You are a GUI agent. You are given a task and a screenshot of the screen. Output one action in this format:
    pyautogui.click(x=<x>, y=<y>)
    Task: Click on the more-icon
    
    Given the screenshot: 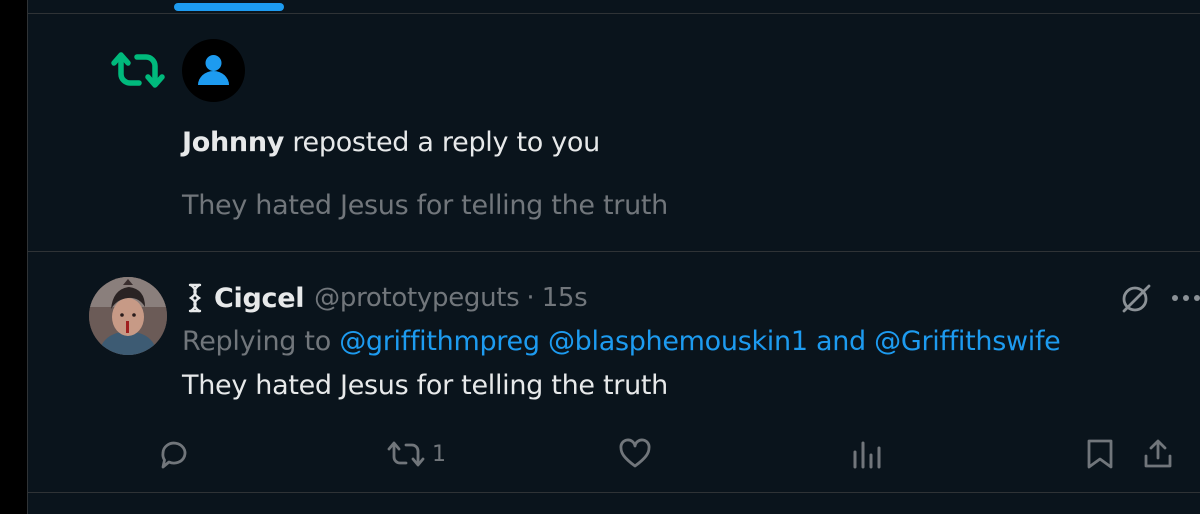 What is the action you would take?
    pyautogui.click(x=1184, y=298)
    